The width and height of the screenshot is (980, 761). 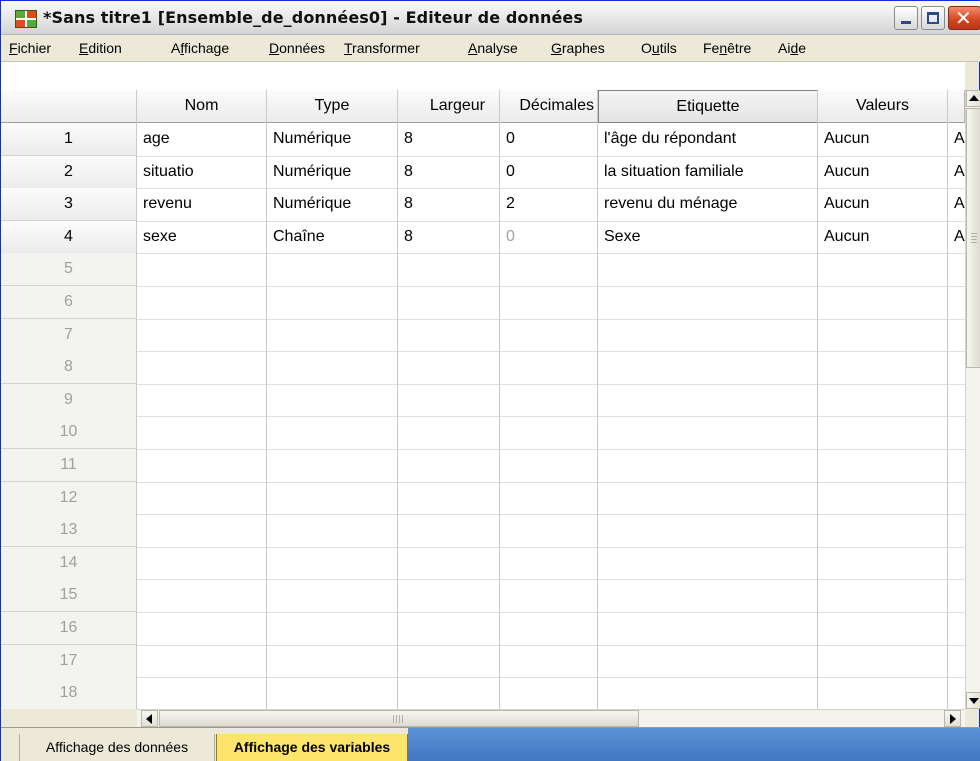 I want to click on cell-nom: situatio, so click(x=202, y=172).